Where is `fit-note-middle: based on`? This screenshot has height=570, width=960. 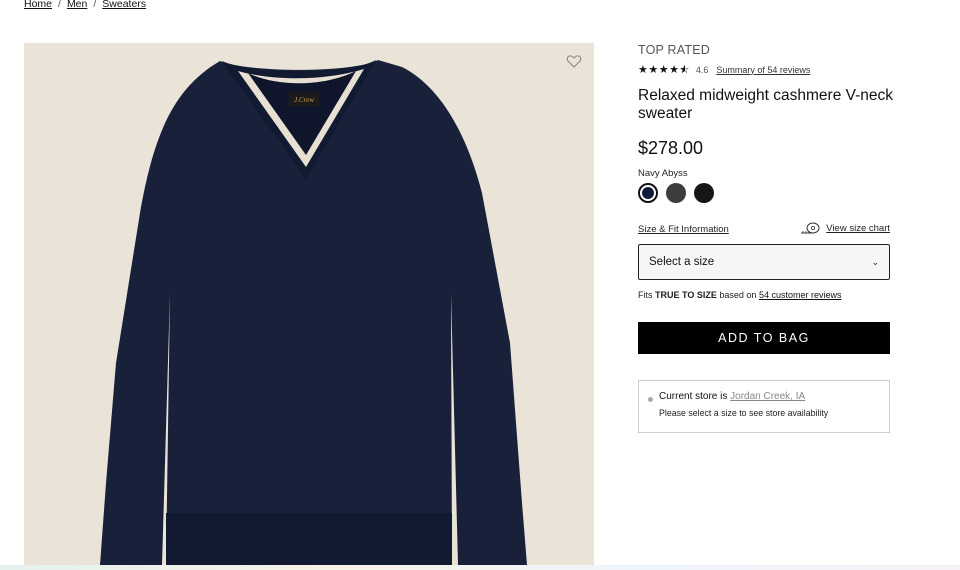
fit-note-middle: based on is located at coordinates (738, 295).